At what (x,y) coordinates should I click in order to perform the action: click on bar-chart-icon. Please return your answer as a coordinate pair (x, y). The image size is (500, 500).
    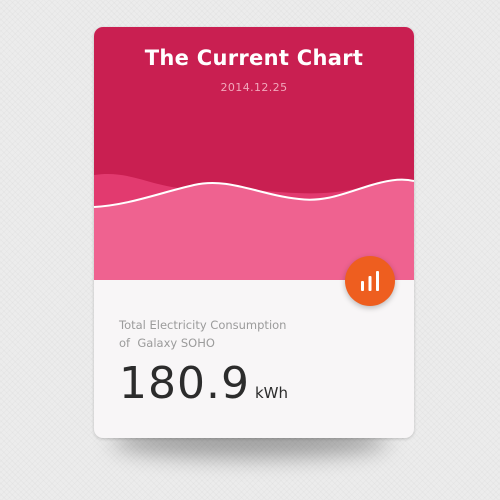
    Looking at the image, I should click on (370, 281).